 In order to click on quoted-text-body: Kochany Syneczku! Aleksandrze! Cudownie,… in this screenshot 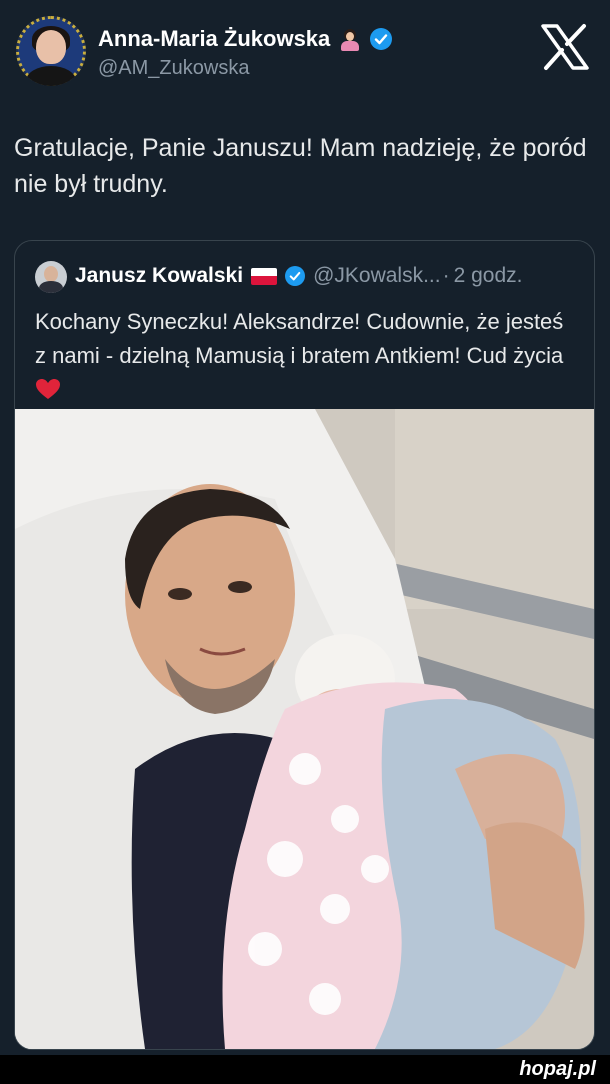, I will do `click(299, 338)`.